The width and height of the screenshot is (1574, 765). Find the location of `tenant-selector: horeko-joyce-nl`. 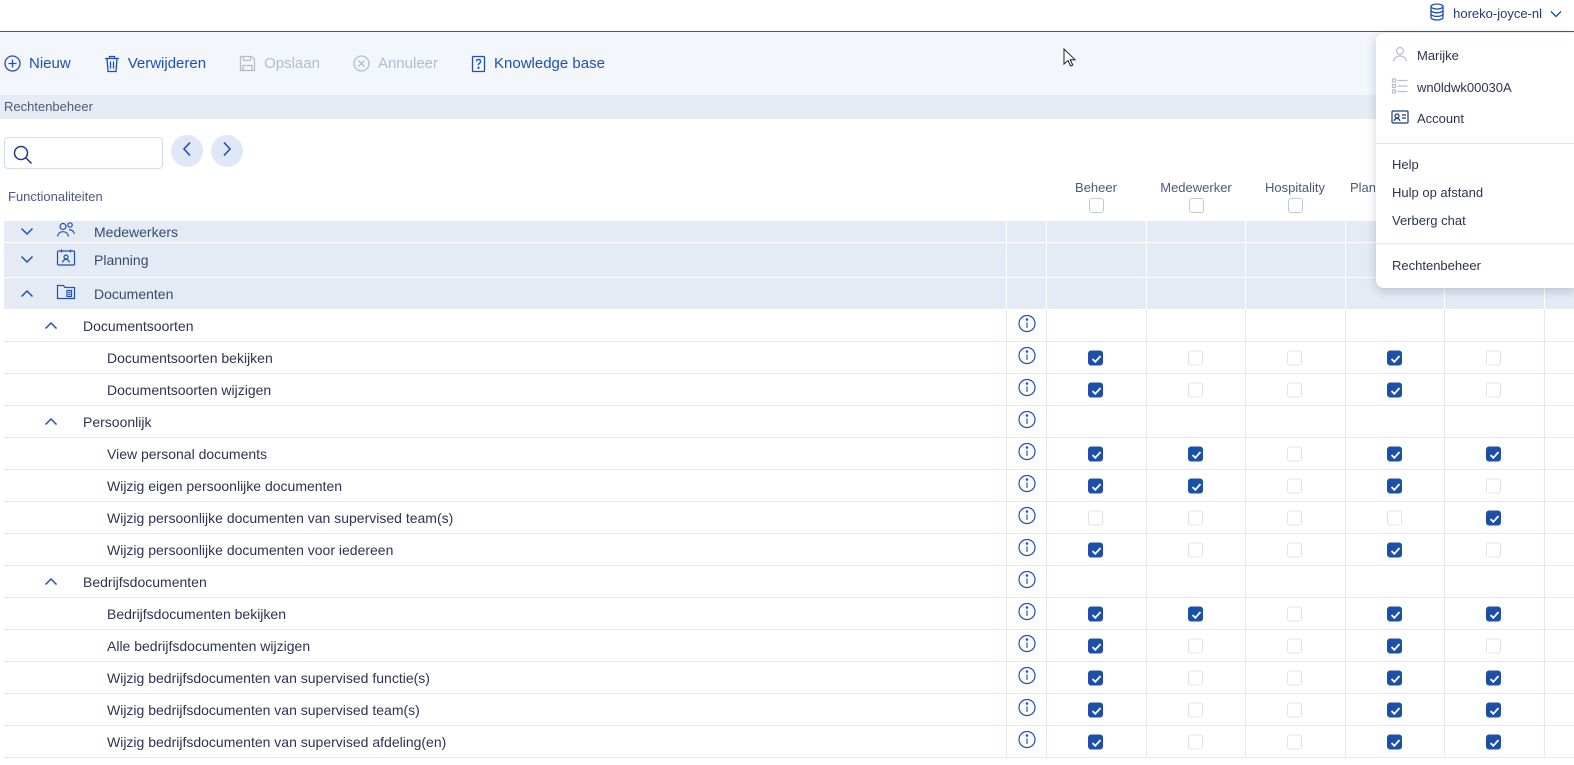

tenant-selector: horeko-joyce-nl is located at coordinates (1495, 13).